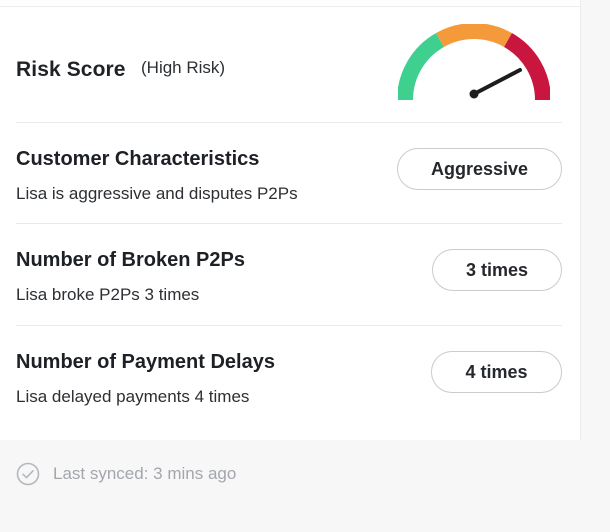 Image resolution: width=610 pixels, height=532 pixels. What do you see at coordinates (497, 82) in the screenshot?
I see `gauge-needle` at bounding box center [497, 82].